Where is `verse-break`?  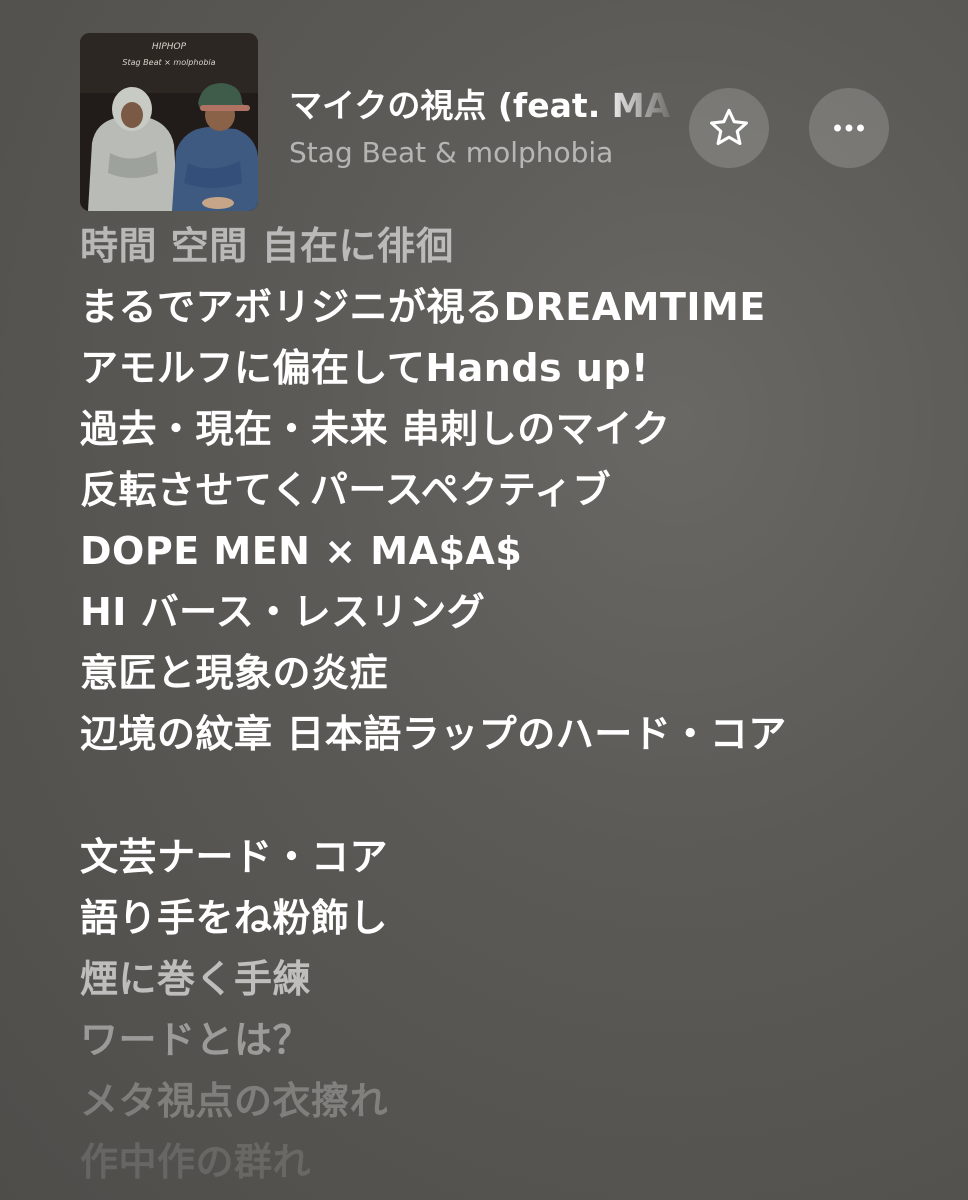
verse-break is located at coordinates (510, 796).